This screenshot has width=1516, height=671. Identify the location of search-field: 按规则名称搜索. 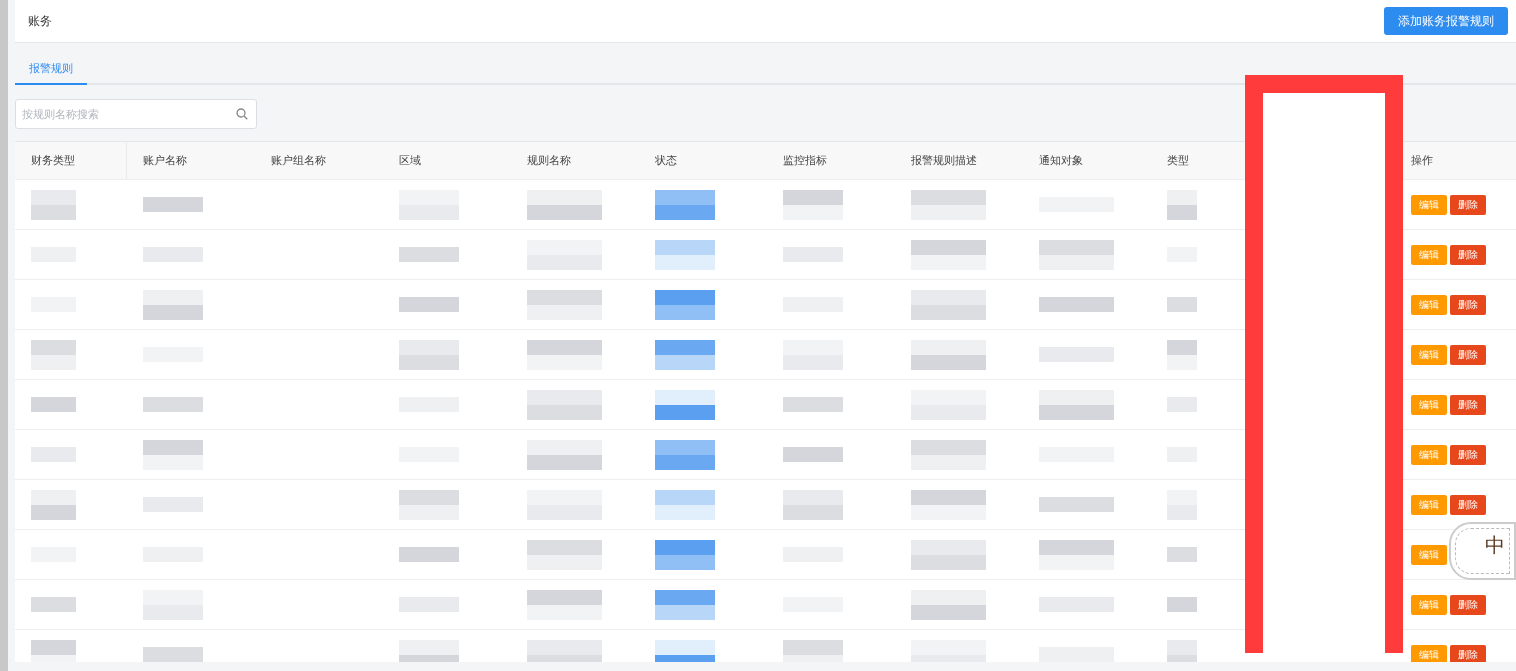
(136, 114).